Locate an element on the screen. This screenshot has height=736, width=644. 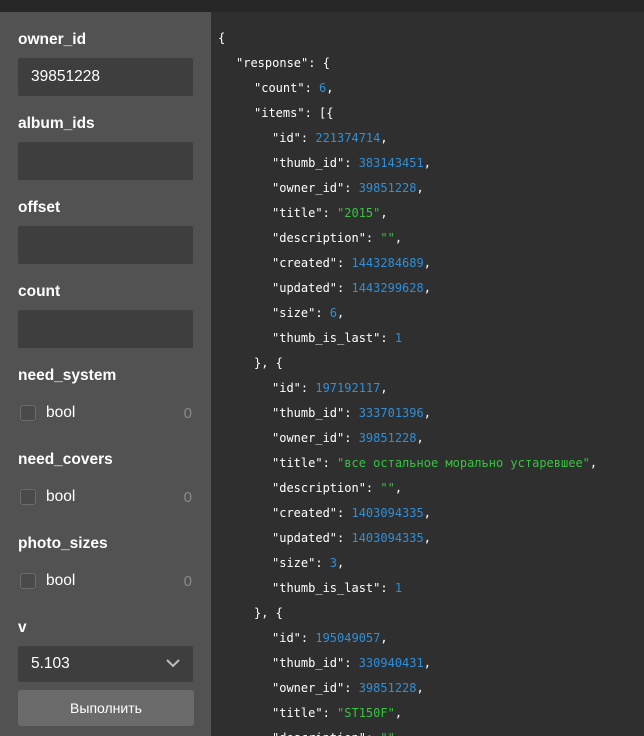
json-number: 1443299628 is located at coordinates (387, 288).